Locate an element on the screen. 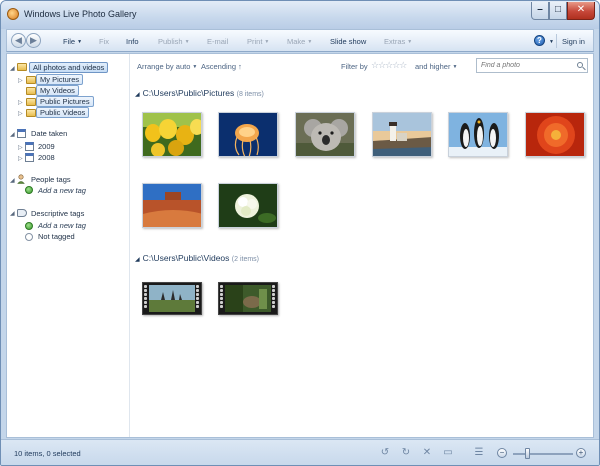 The height and width of the screenshot is (466, 600). add-people-tag-link: Add a new tag is located at coordinates (62, 190).